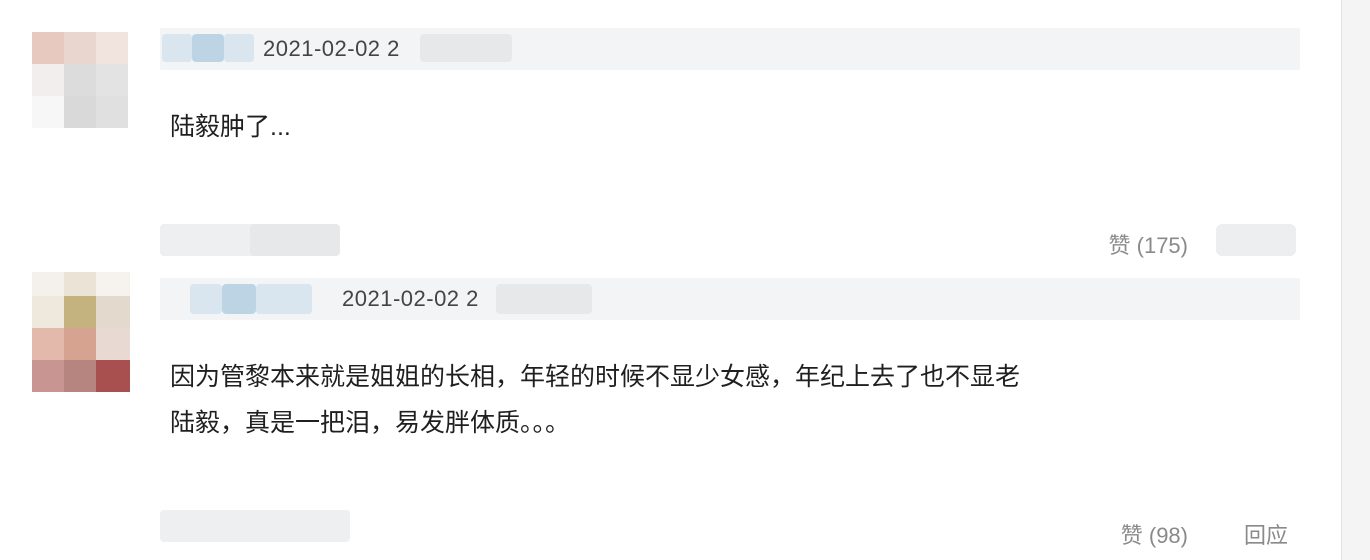  What do you see at coordinates (730, 299) in the screenshot?
I see `comment-header` at bounding box center [730, 299].